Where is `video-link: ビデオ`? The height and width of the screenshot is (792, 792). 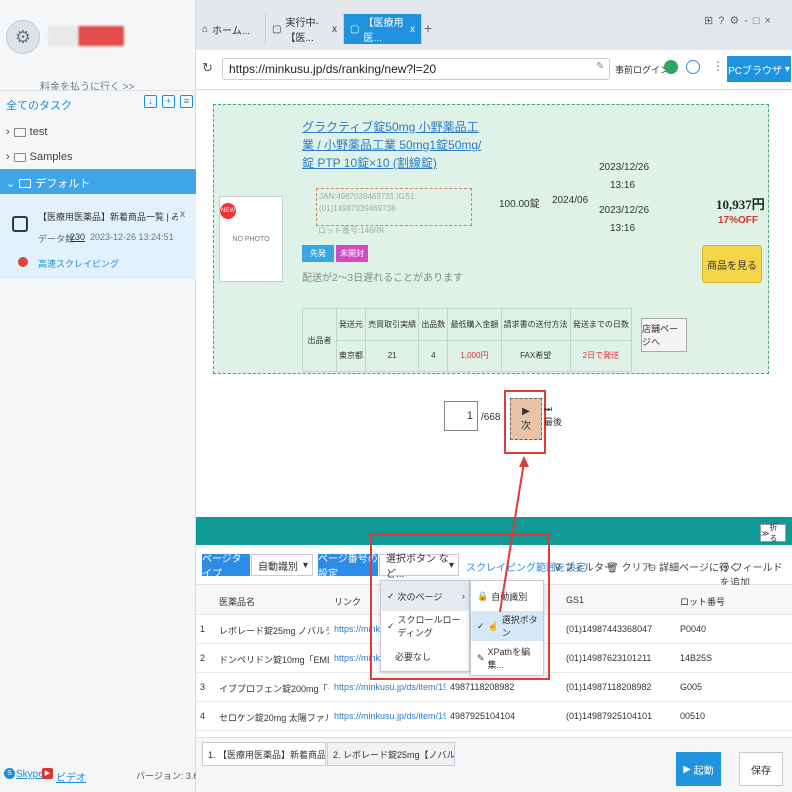
video-link: ビデオ is located at coordinates (71, 776).